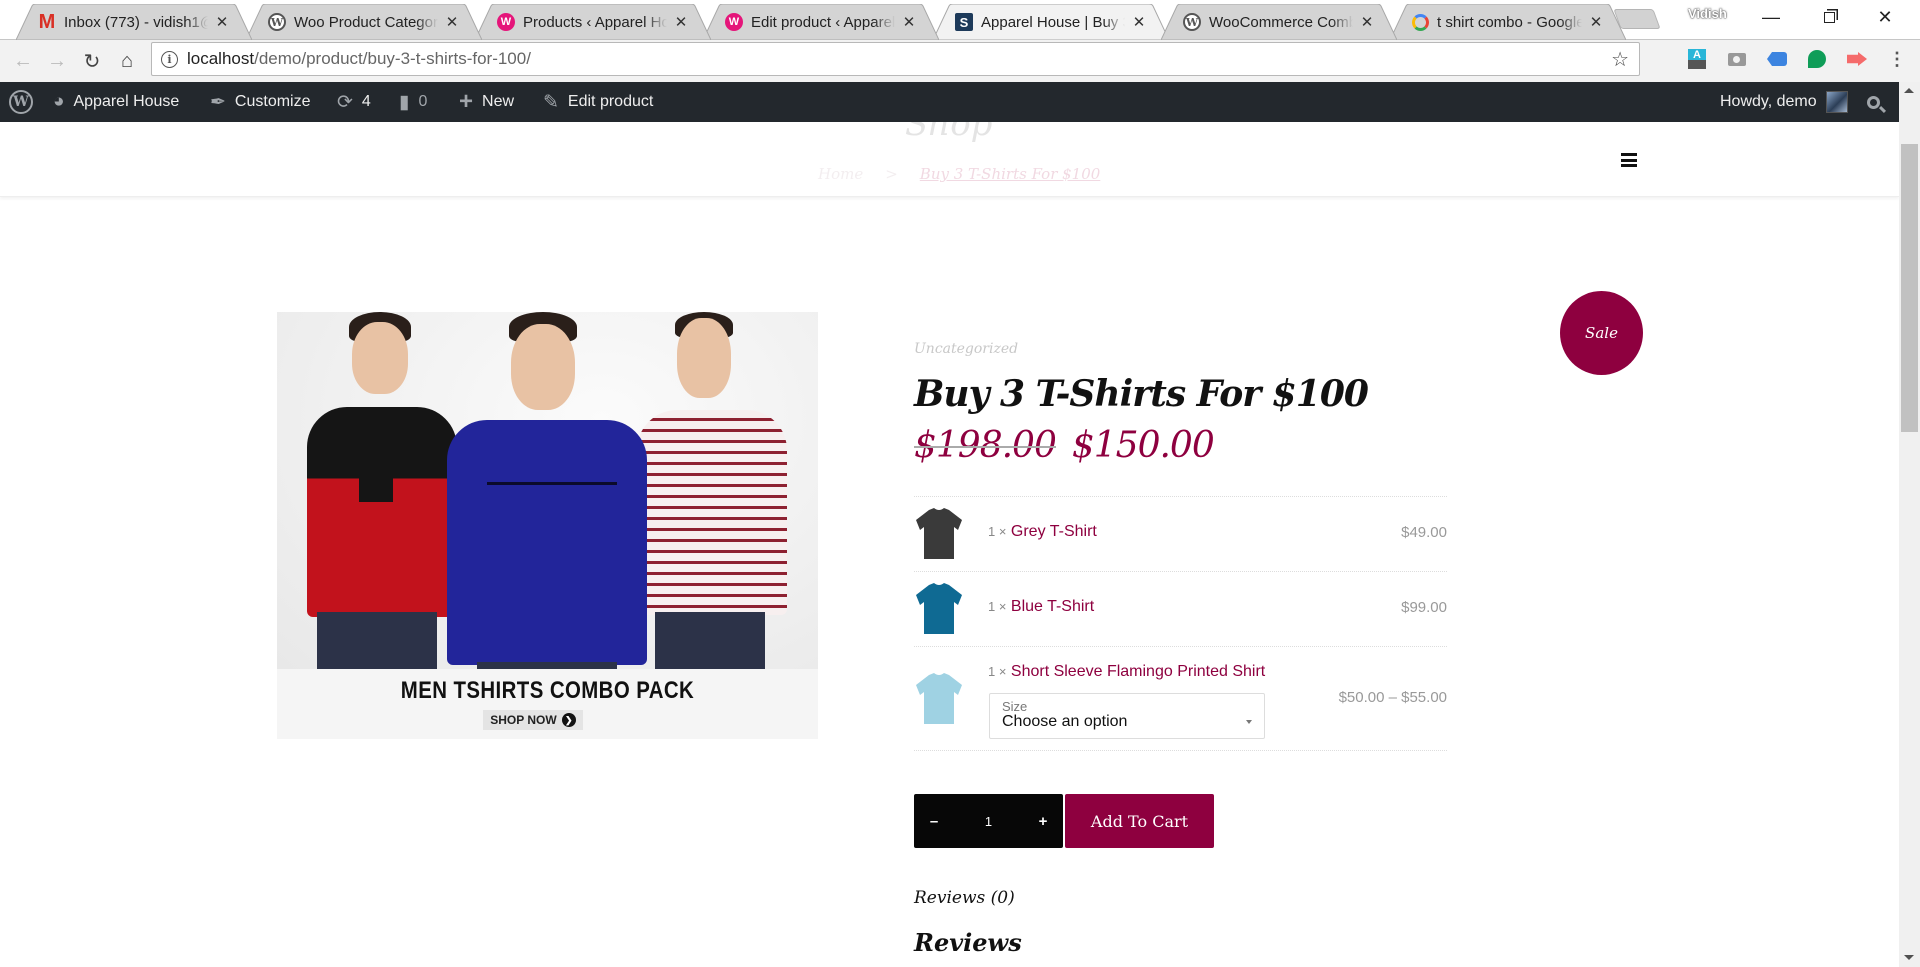 This screenshot has width=1920, height=967. I want to click on reload-button: ↻, so click(92, 61).